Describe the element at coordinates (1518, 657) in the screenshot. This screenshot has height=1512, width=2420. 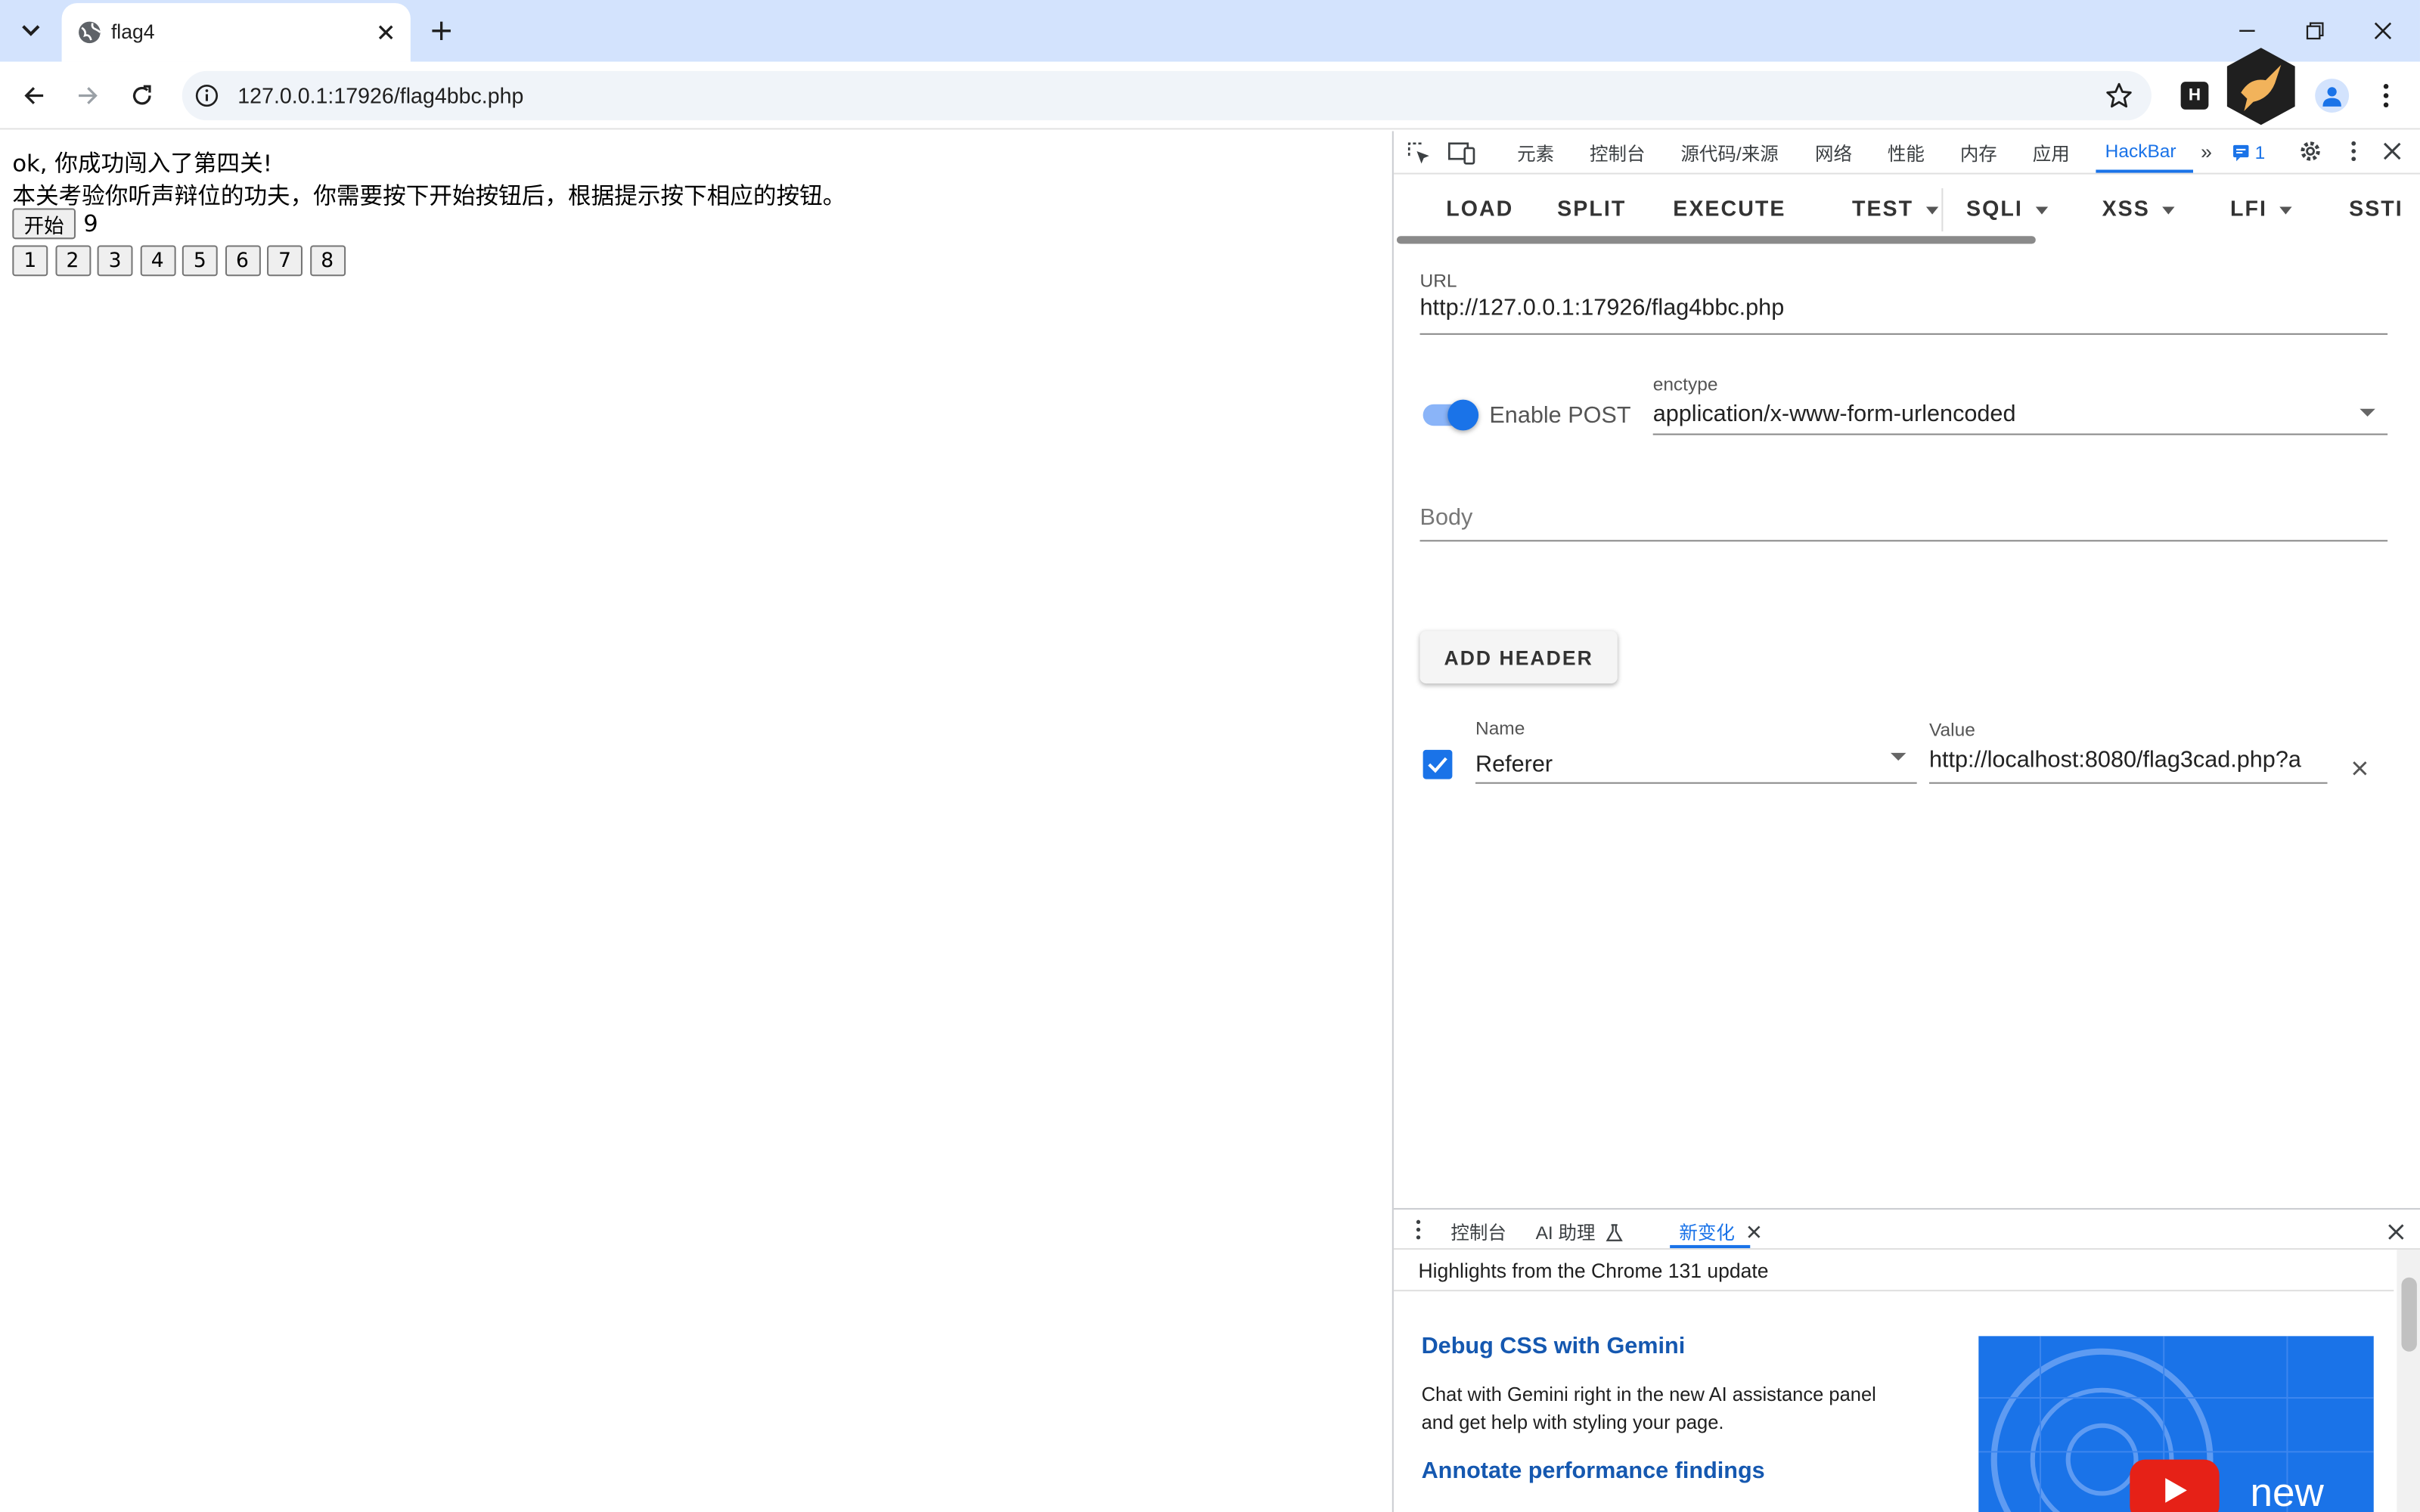
I see `add-header-button: ADD HEADER` at that location.